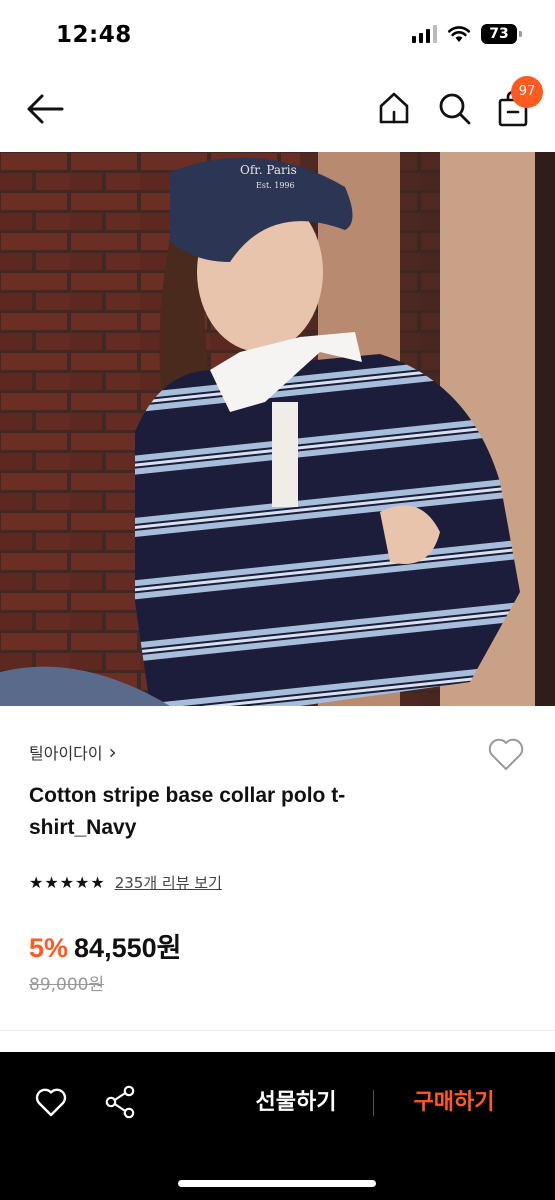 The width and height of the screenshot is (555, 1200). Describe the element at coordinates (277, 1126) in the screenshot. I see `bottom-action-bar: 선물하기 구매하기` at that location.